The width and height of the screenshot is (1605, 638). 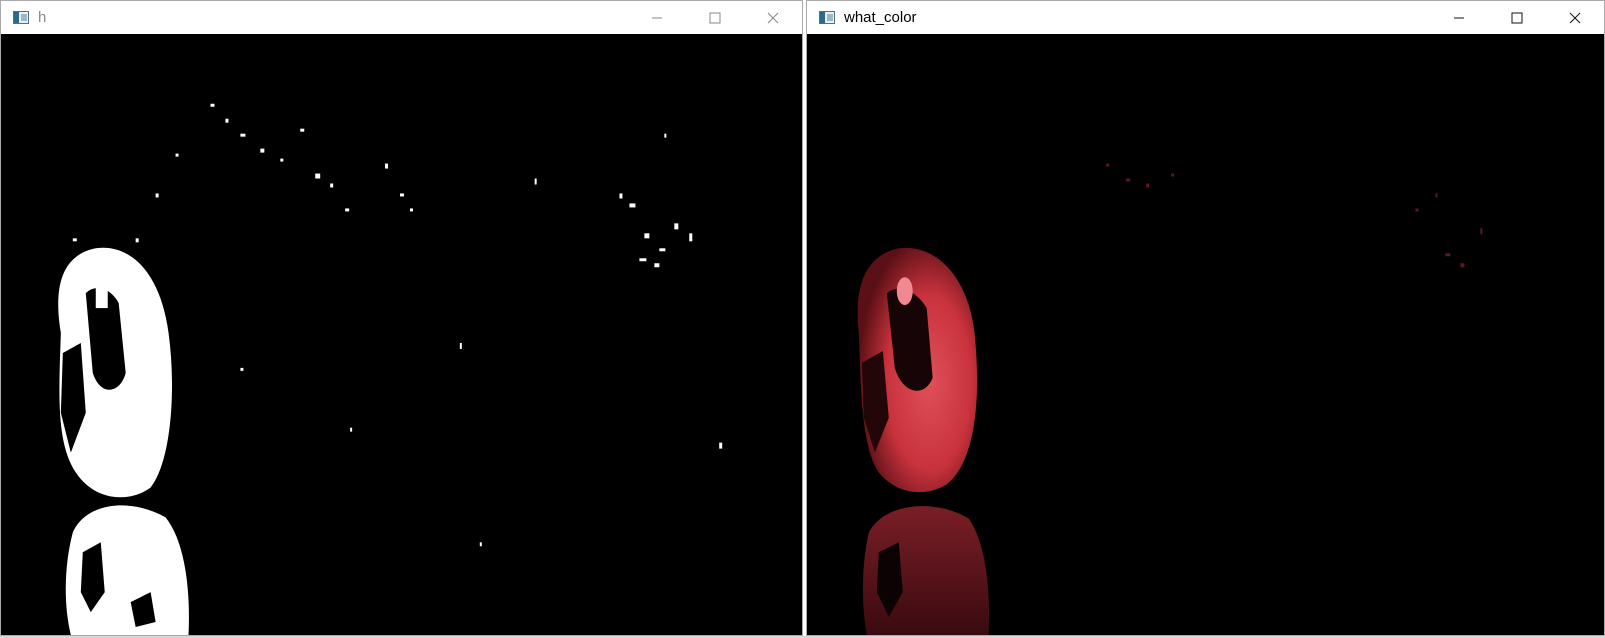 What do you see at coordinates (880, 17) in the screenshot?
I see `window-title-what-color: what_color` at bounding box center [880, 17].